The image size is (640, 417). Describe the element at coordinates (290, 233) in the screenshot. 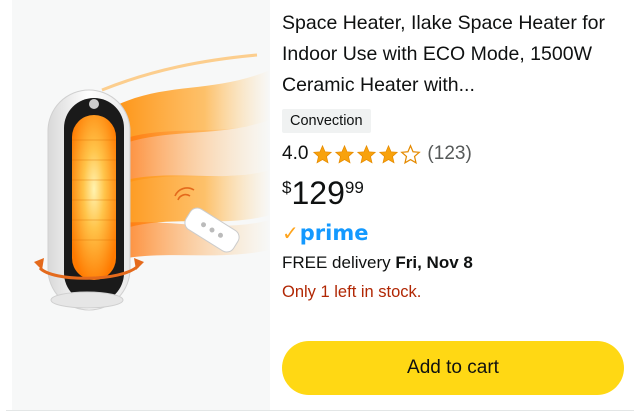

I see `prime-check-icon: ✓` at that location.